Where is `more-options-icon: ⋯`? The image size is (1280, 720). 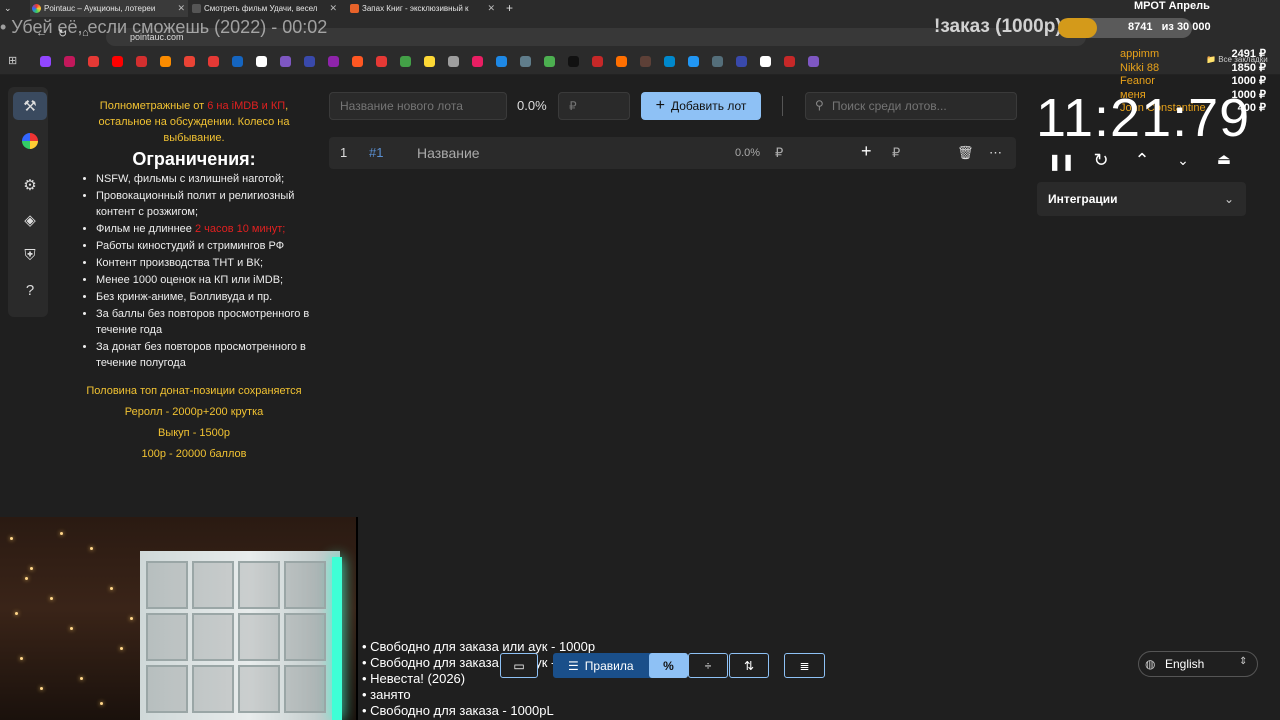
more-options-icon: ⋯ is located at coordinates (995, 153).